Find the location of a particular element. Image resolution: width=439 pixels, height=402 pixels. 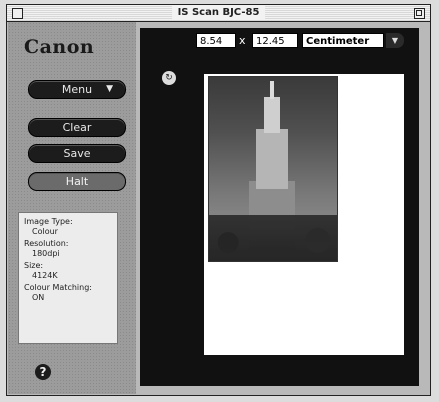

colour-matching-value: ON is located at coordinates (38, 297).